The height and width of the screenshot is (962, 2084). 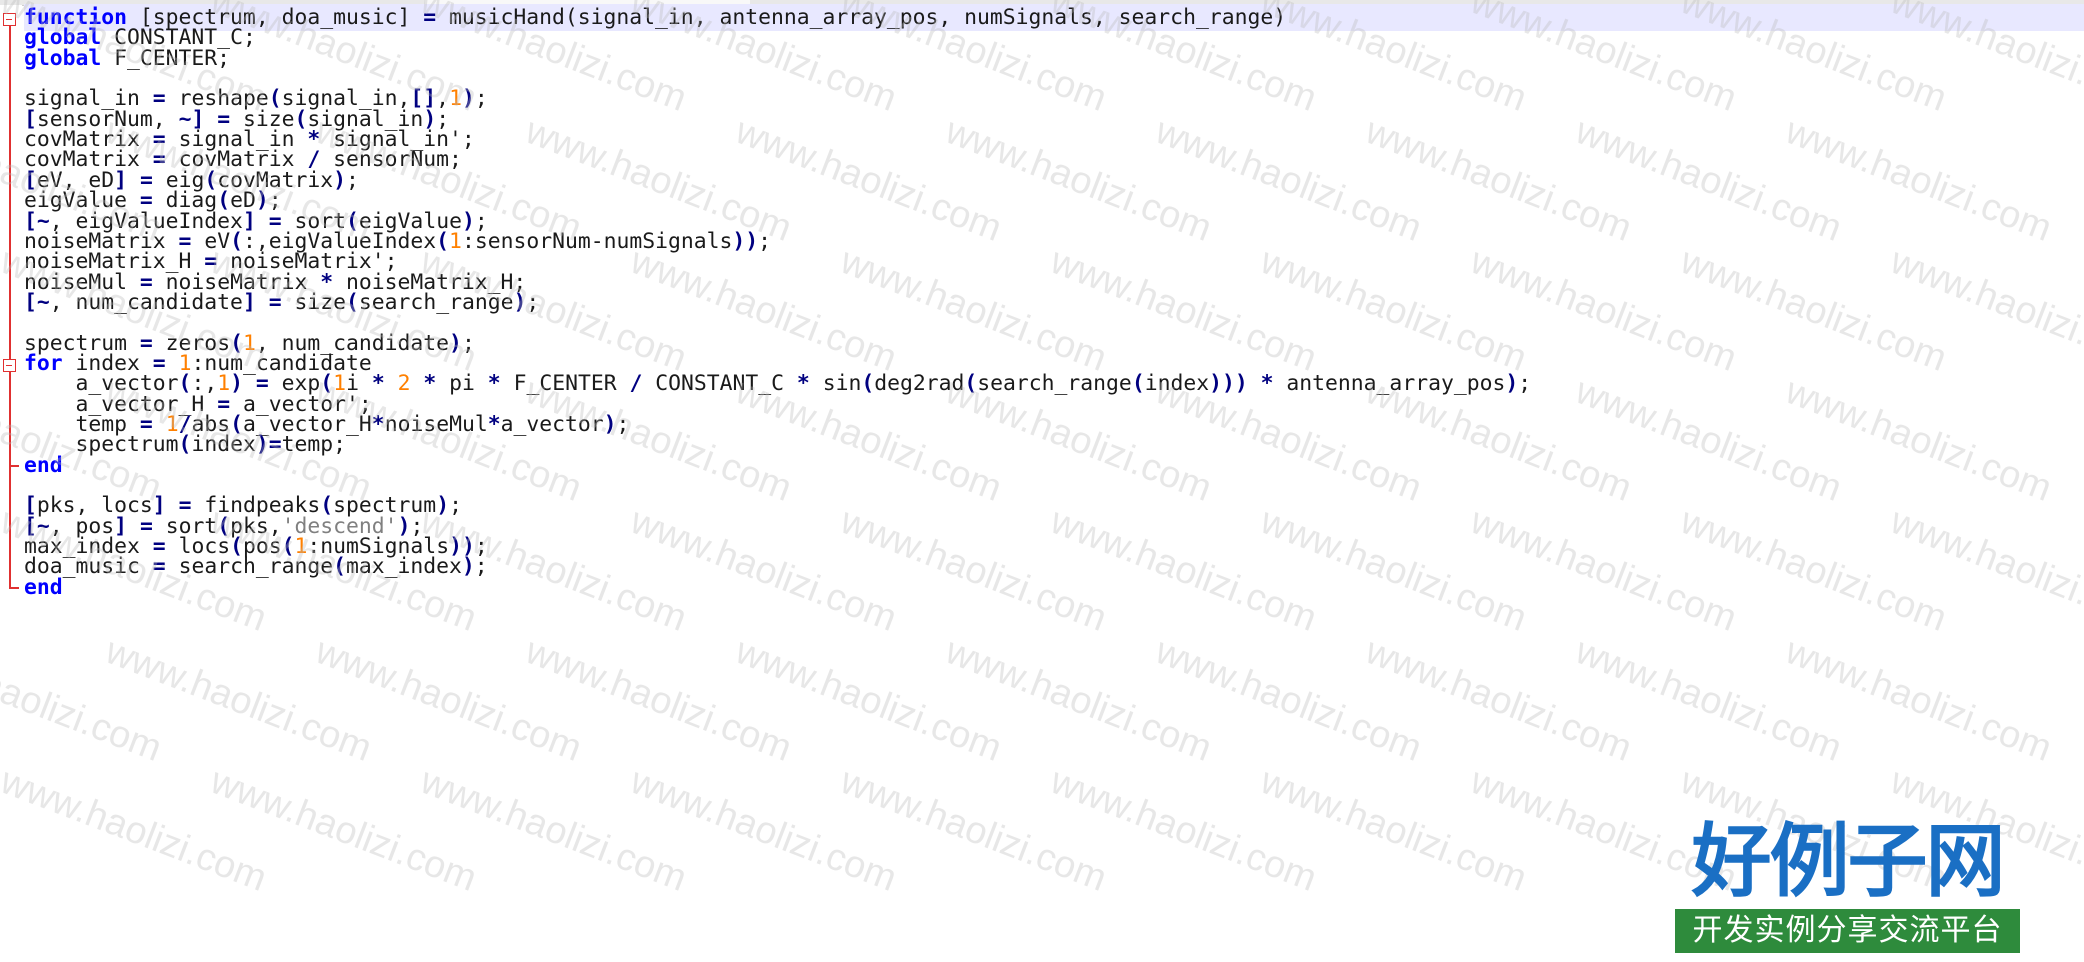 I want to click on logo-title: 好例子网, so click(x=1848, y=861).